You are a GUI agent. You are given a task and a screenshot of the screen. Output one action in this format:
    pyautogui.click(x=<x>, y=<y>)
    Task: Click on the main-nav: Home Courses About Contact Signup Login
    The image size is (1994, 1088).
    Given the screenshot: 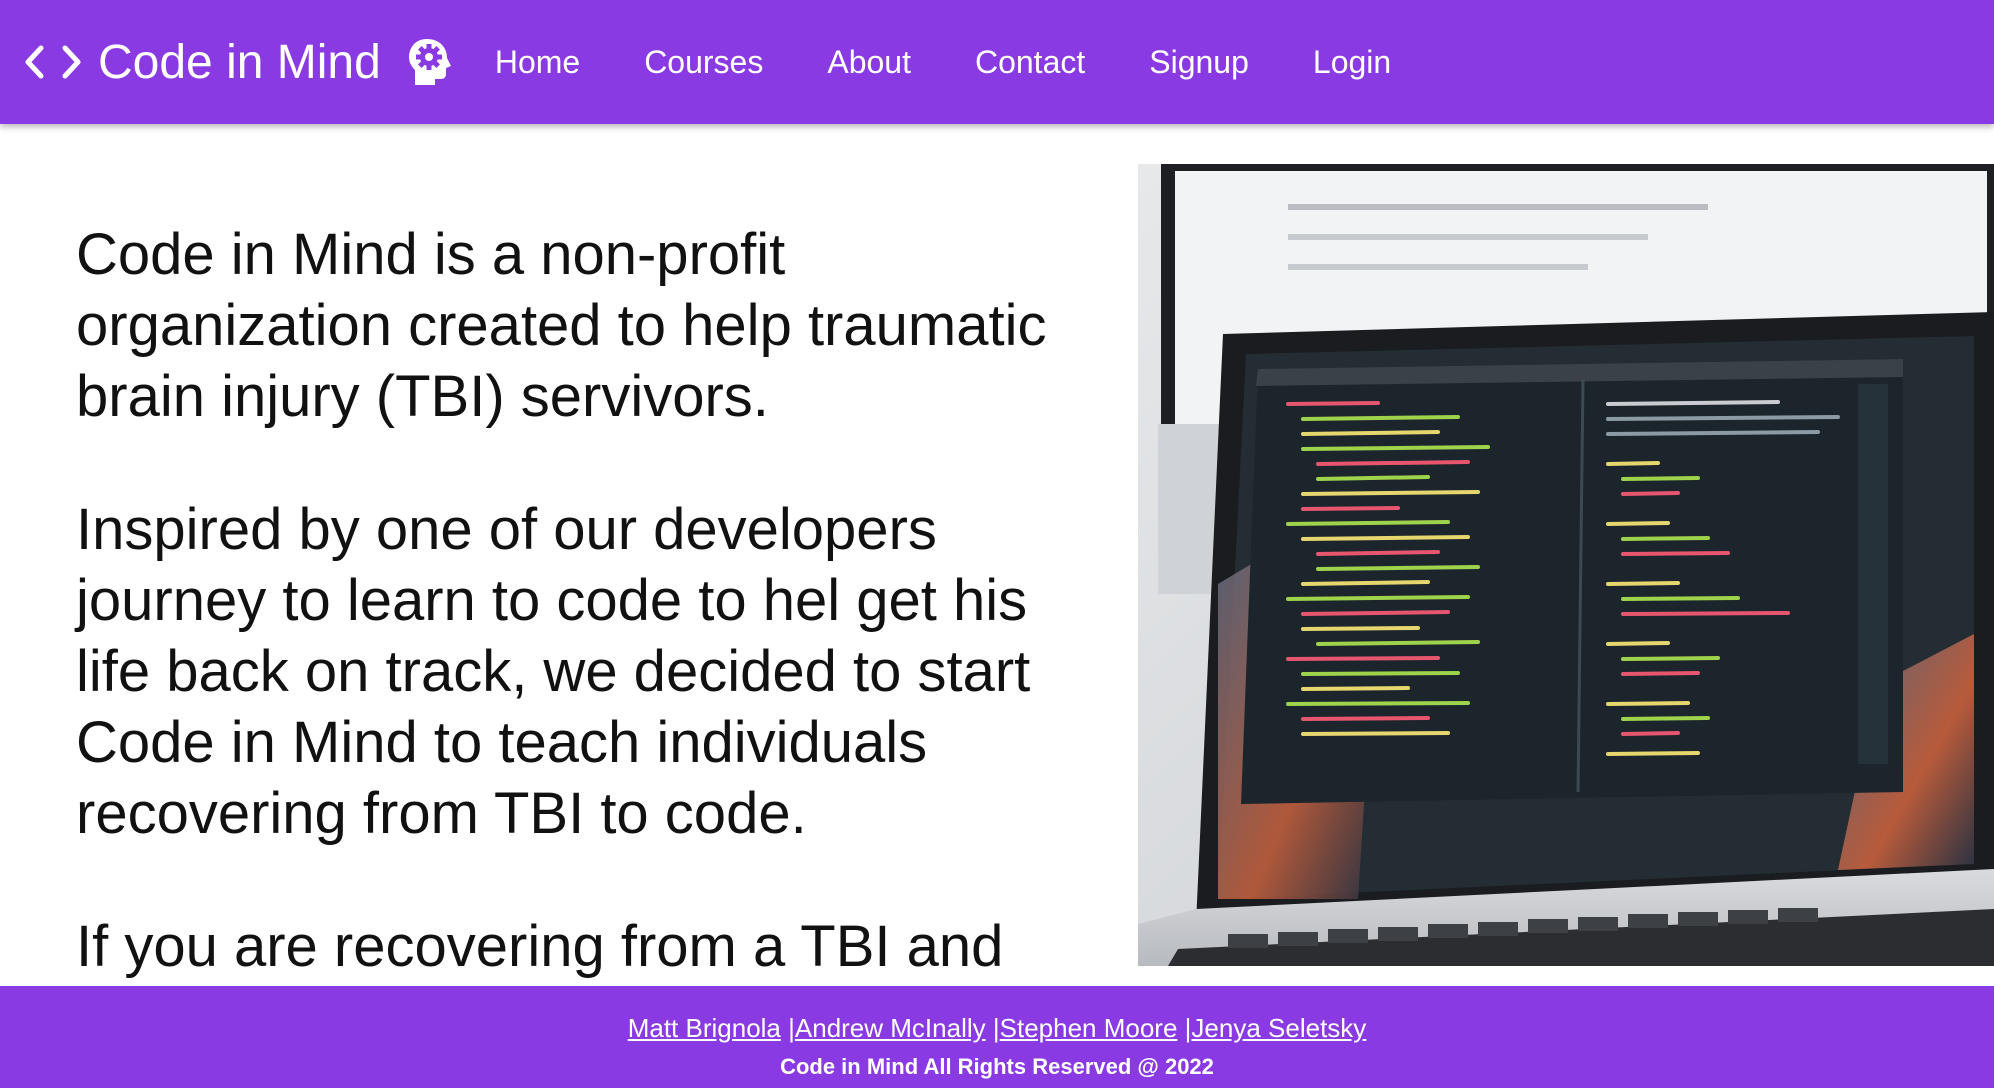 What is the action you would take?
    pyautogui.click(x=975, y=62)
    